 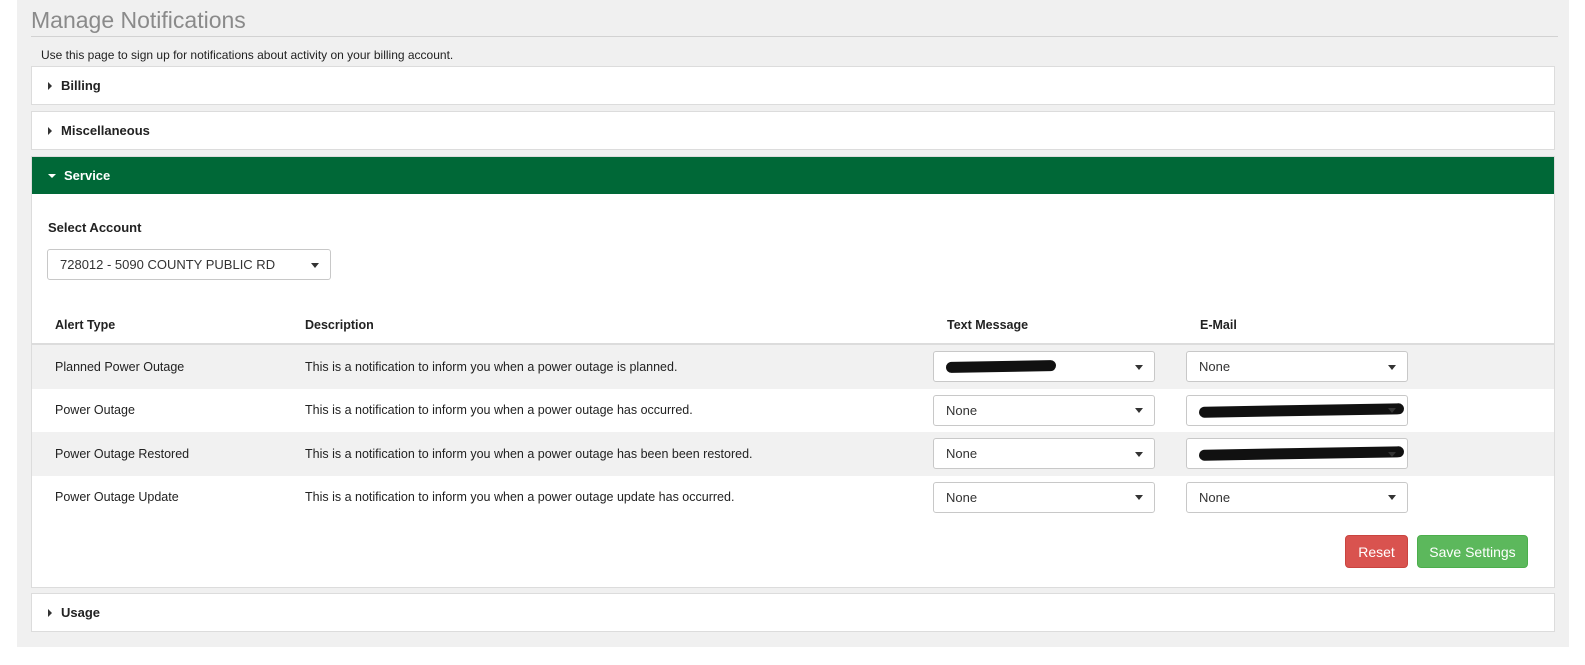 I want to click on usage-panel: Usage, so click(x=793, y=612).